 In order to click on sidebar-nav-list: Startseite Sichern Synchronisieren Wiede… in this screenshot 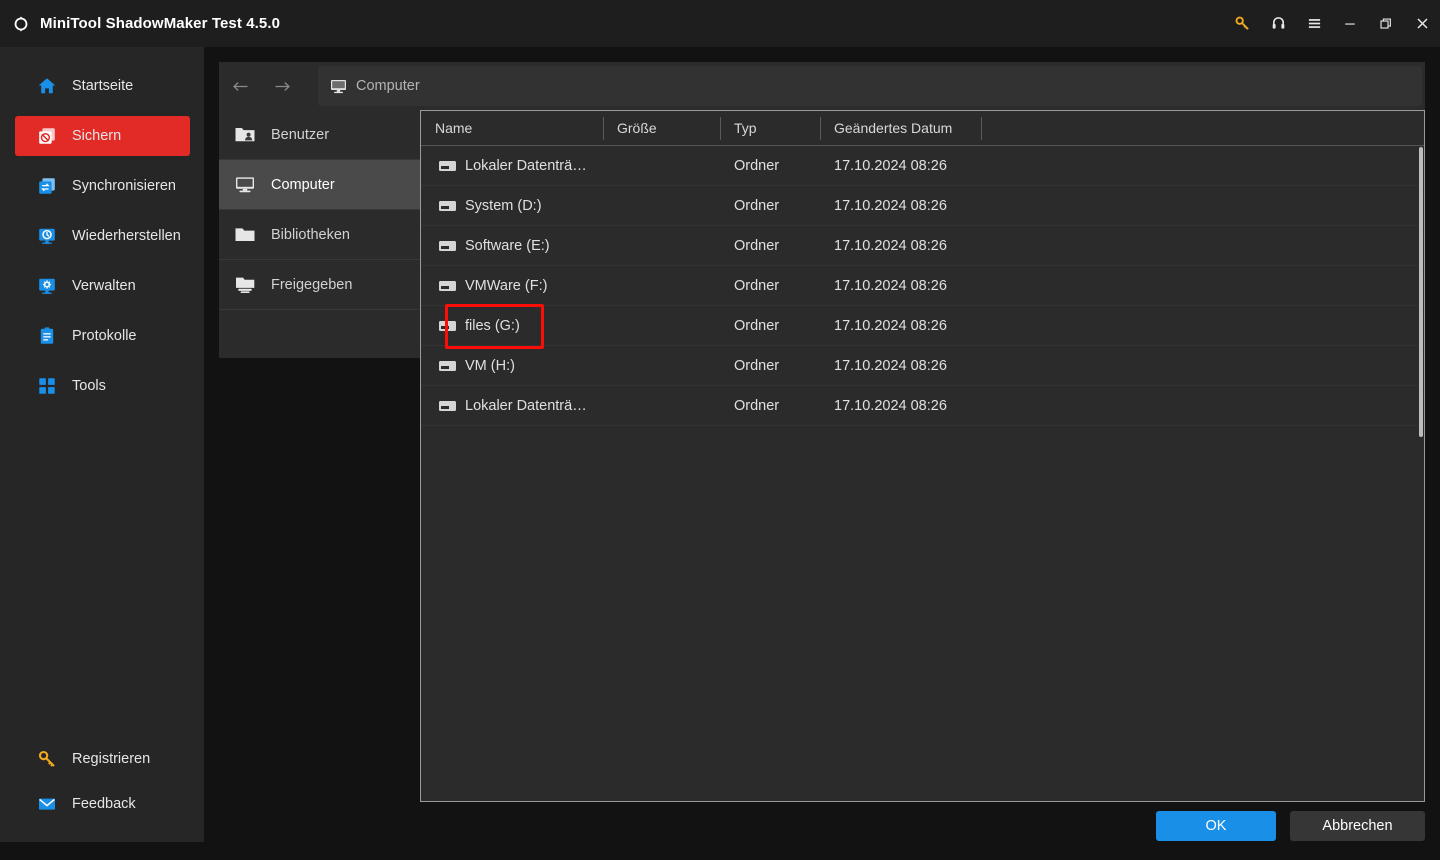, I will do `click(102, 226)`.